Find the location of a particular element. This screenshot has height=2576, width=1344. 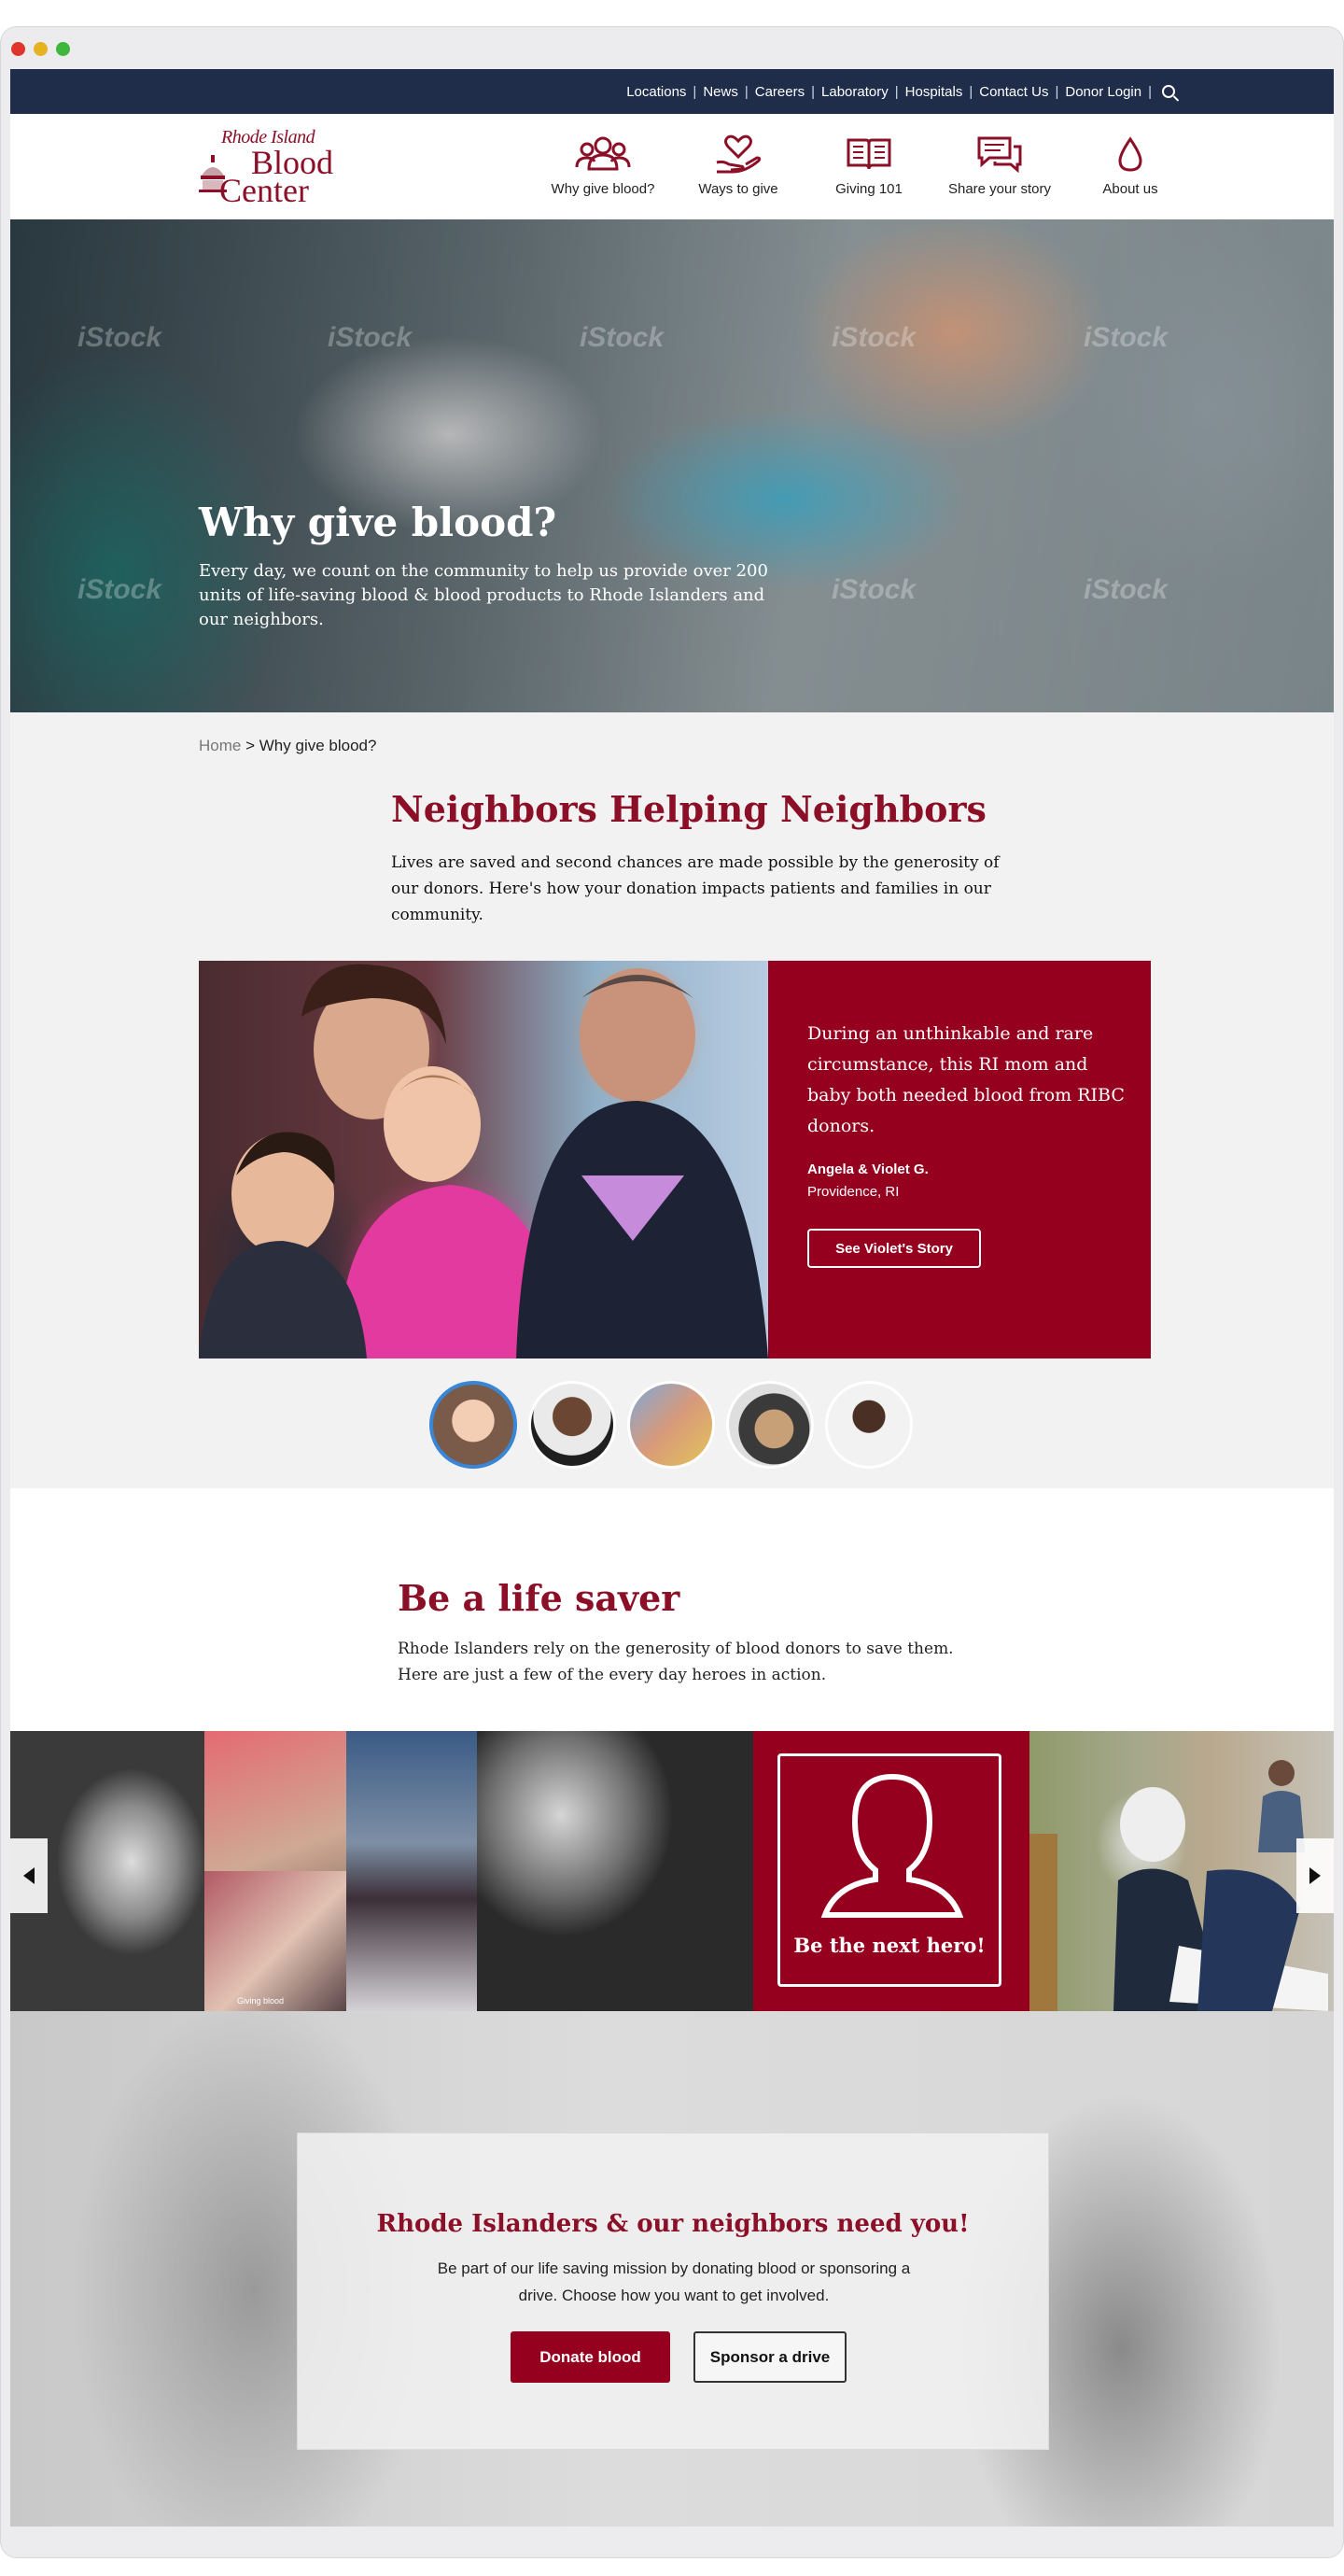

chevron-right-icon is located at coordinates (1315, 1876).